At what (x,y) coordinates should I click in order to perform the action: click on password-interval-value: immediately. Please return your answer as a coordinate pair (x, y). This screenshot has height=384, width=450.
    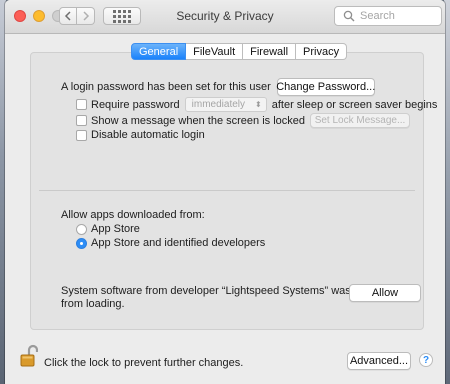
    Looking at the image, I should click on (218, 104).